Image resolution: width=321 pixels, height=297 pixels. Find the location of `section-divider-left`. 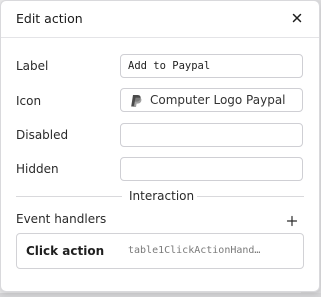

section-divider-left is located at coordinates (69, 196).